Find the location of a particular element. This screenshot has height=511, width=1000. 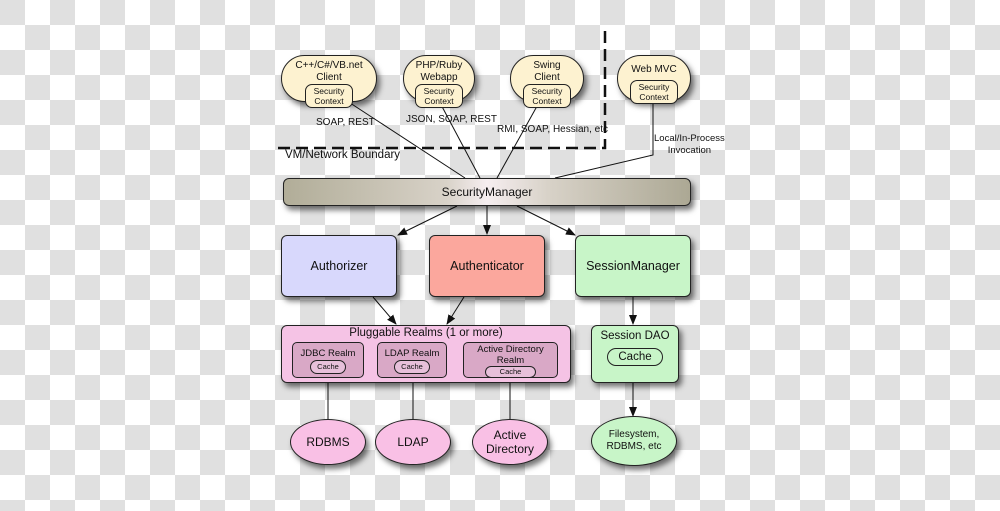

client-web-label1: Web MVC is located at coordinates (654, 69).